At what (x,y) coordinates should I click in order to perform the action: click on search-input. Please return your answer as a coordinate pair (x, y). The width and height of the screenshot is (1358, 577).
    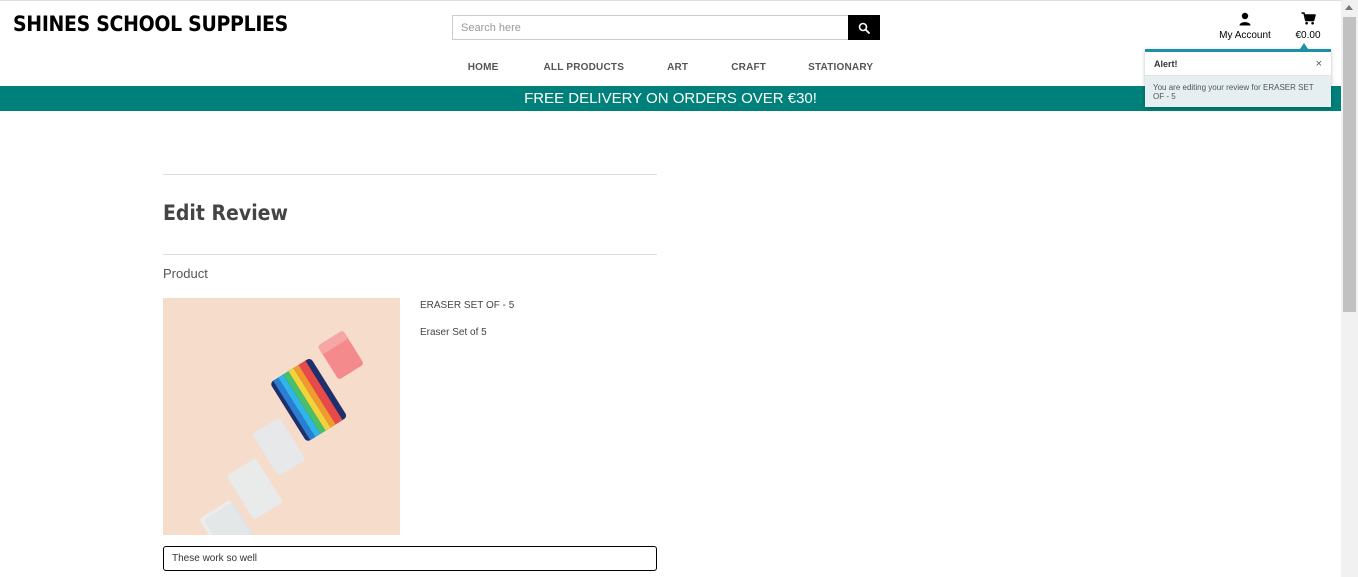
    Looking at the image, I should click on (650, 27).